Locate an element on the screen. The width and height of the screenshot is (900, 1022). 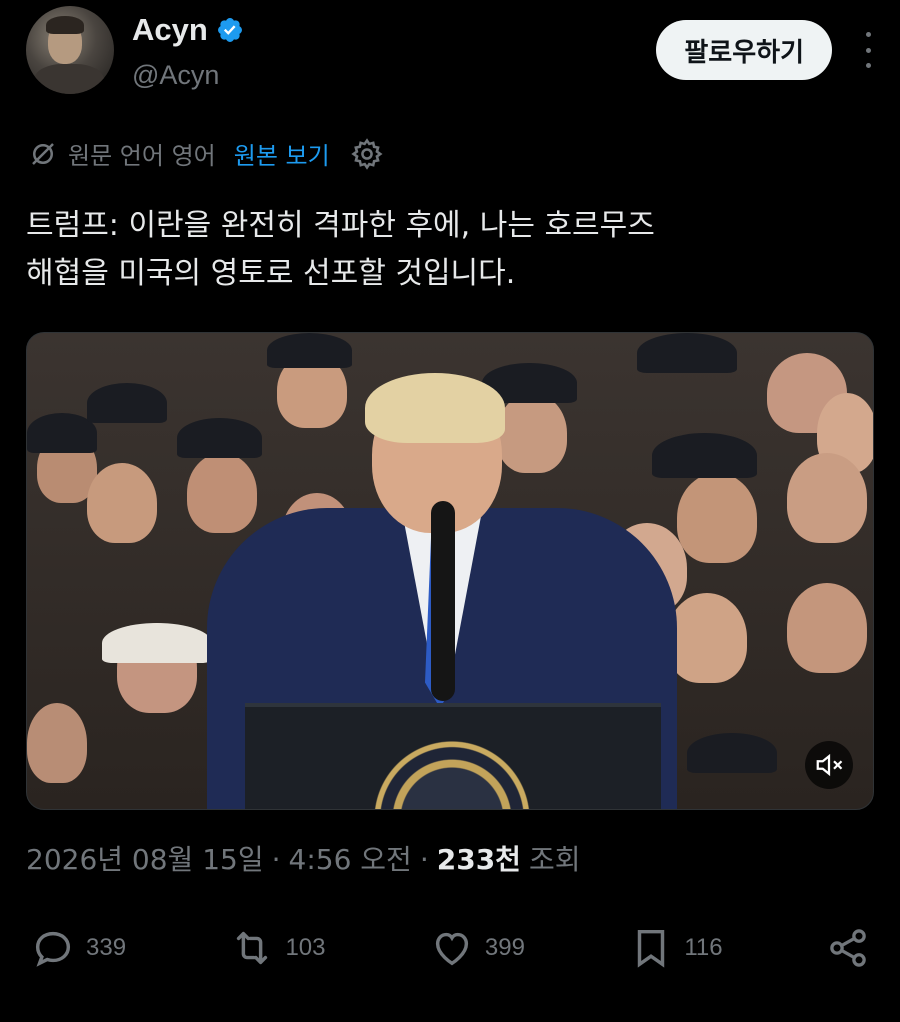
gear-icon is located at coordinates (367, 154).